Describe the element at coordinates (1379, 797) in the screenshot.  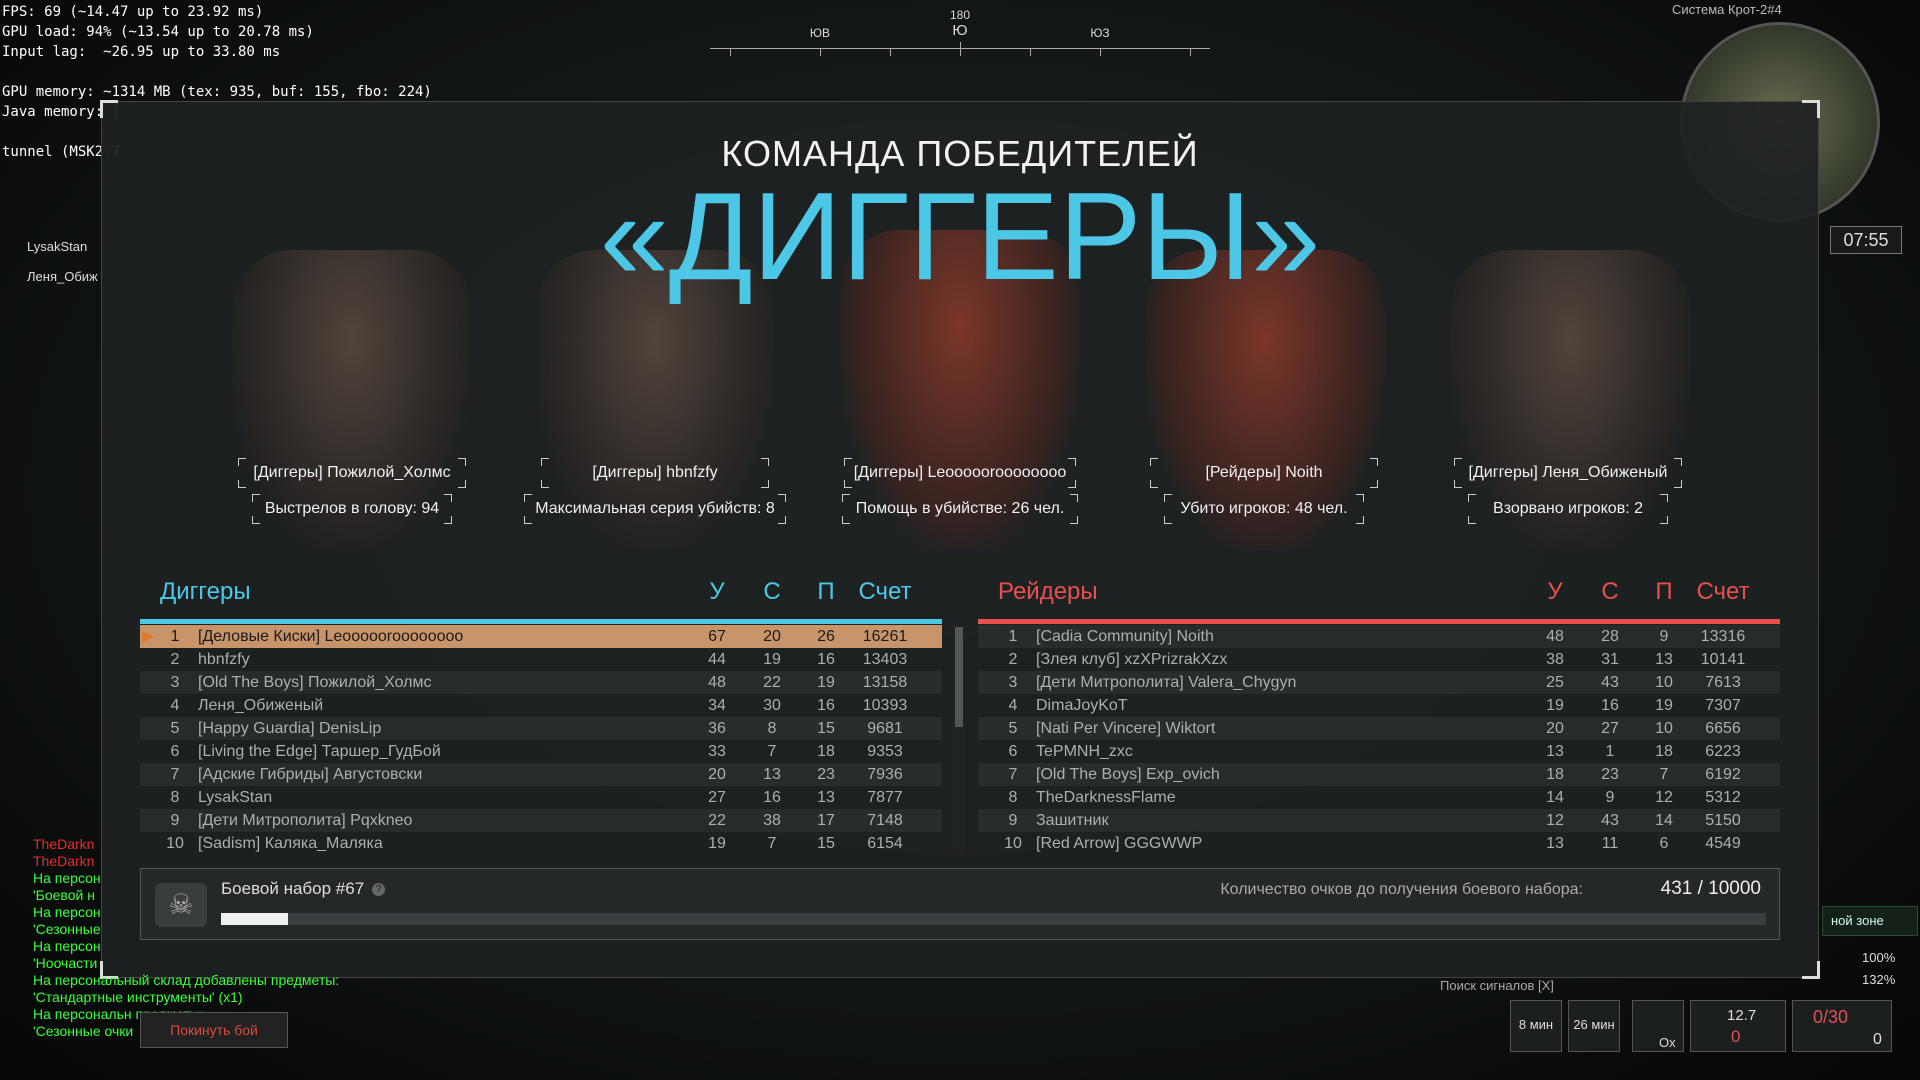
I see `table-row: 8 TheDarknessFlame 14 9 12 5312` at that location.